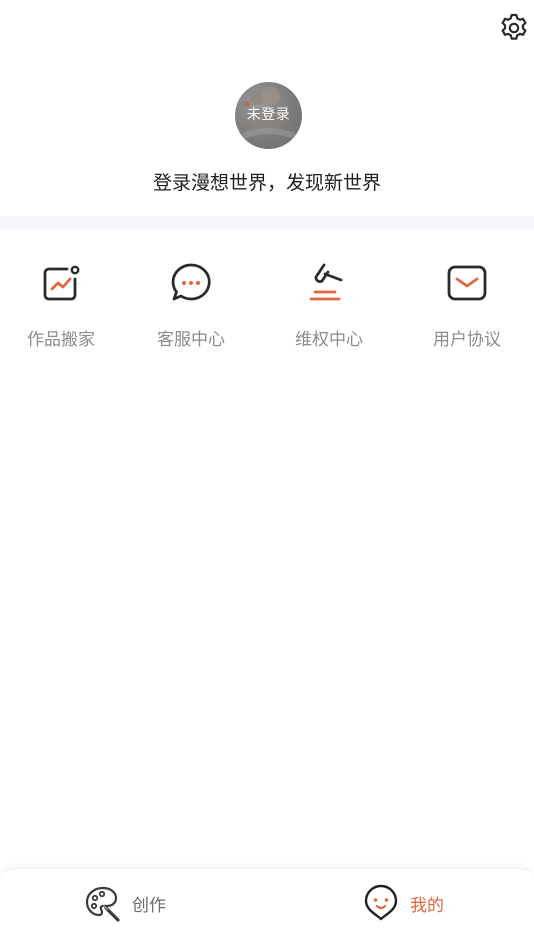 The height and width of the screenshot is (936, 534). I want to click on tab-create-label: 创作, so click(149, 905).